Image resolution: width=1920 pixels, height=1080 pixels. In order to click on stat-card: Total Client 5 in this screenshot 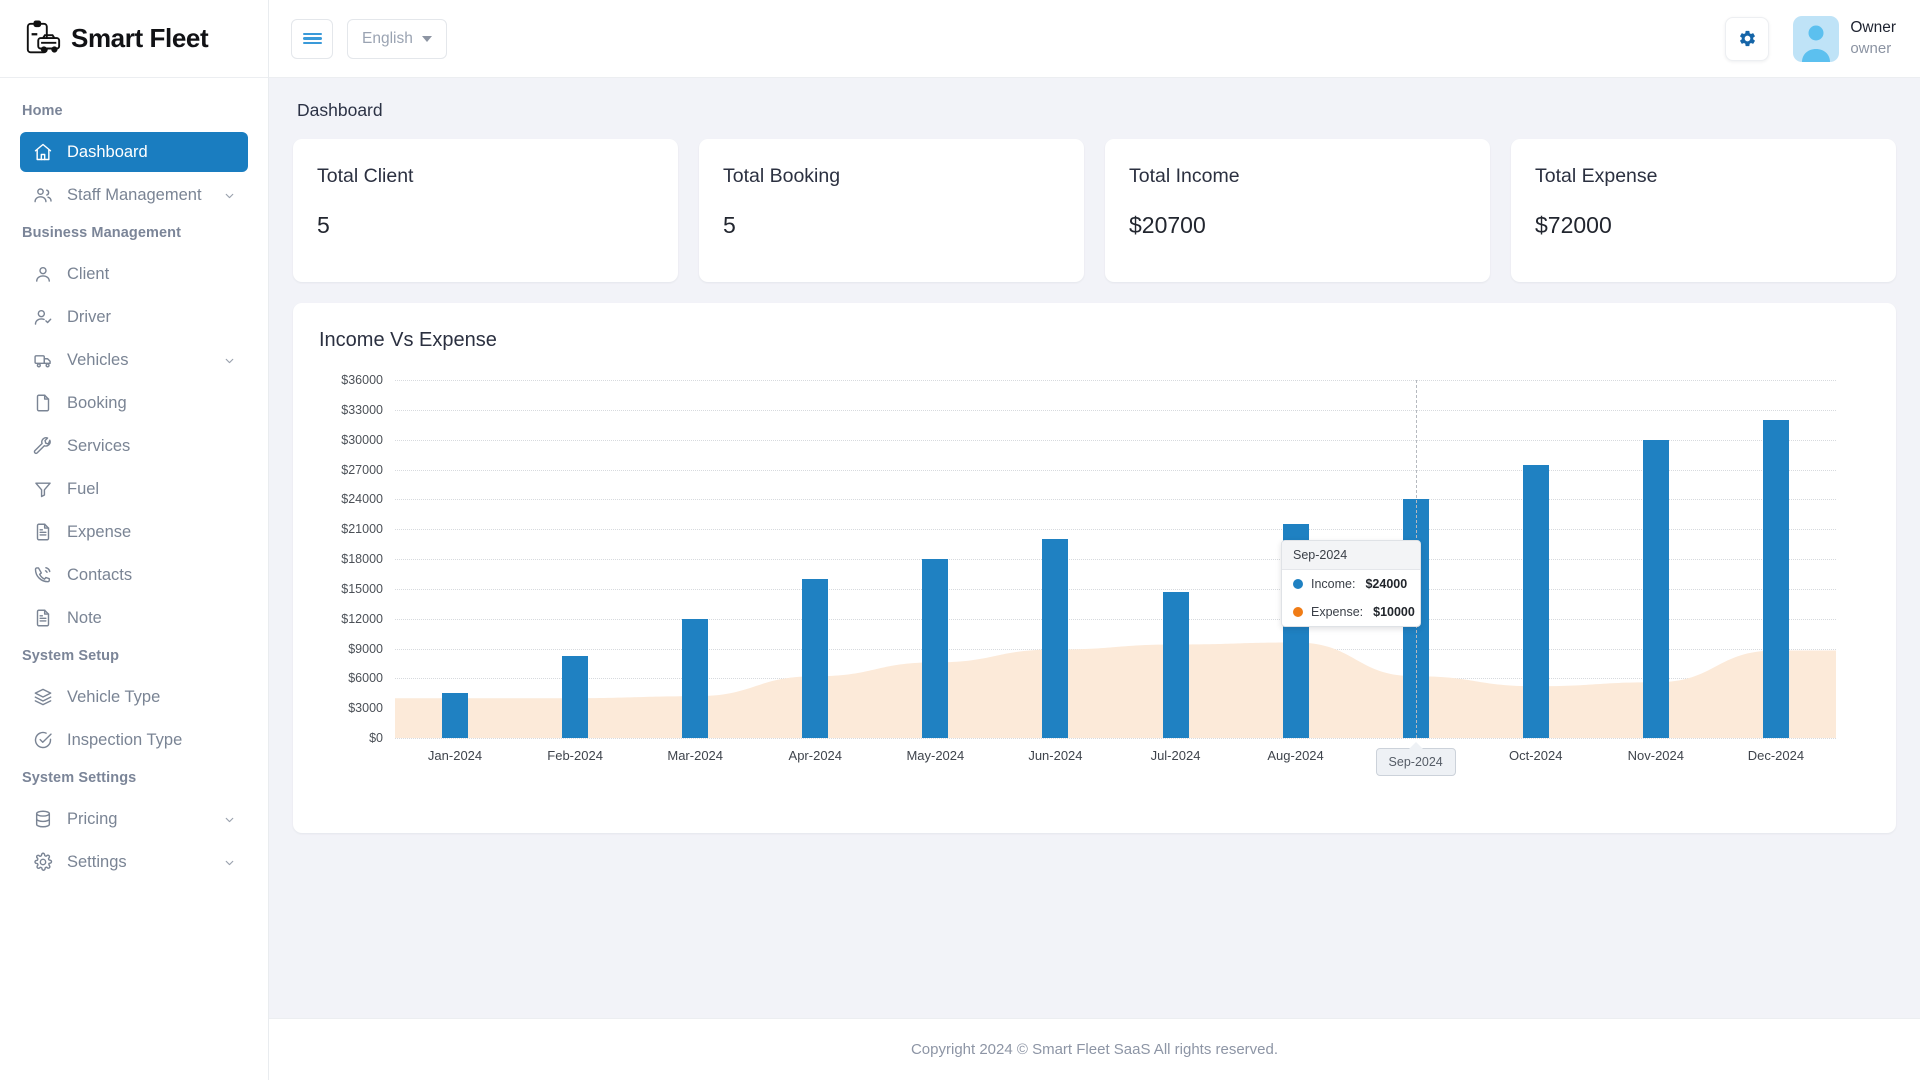, I will do `click(485, 210)`.